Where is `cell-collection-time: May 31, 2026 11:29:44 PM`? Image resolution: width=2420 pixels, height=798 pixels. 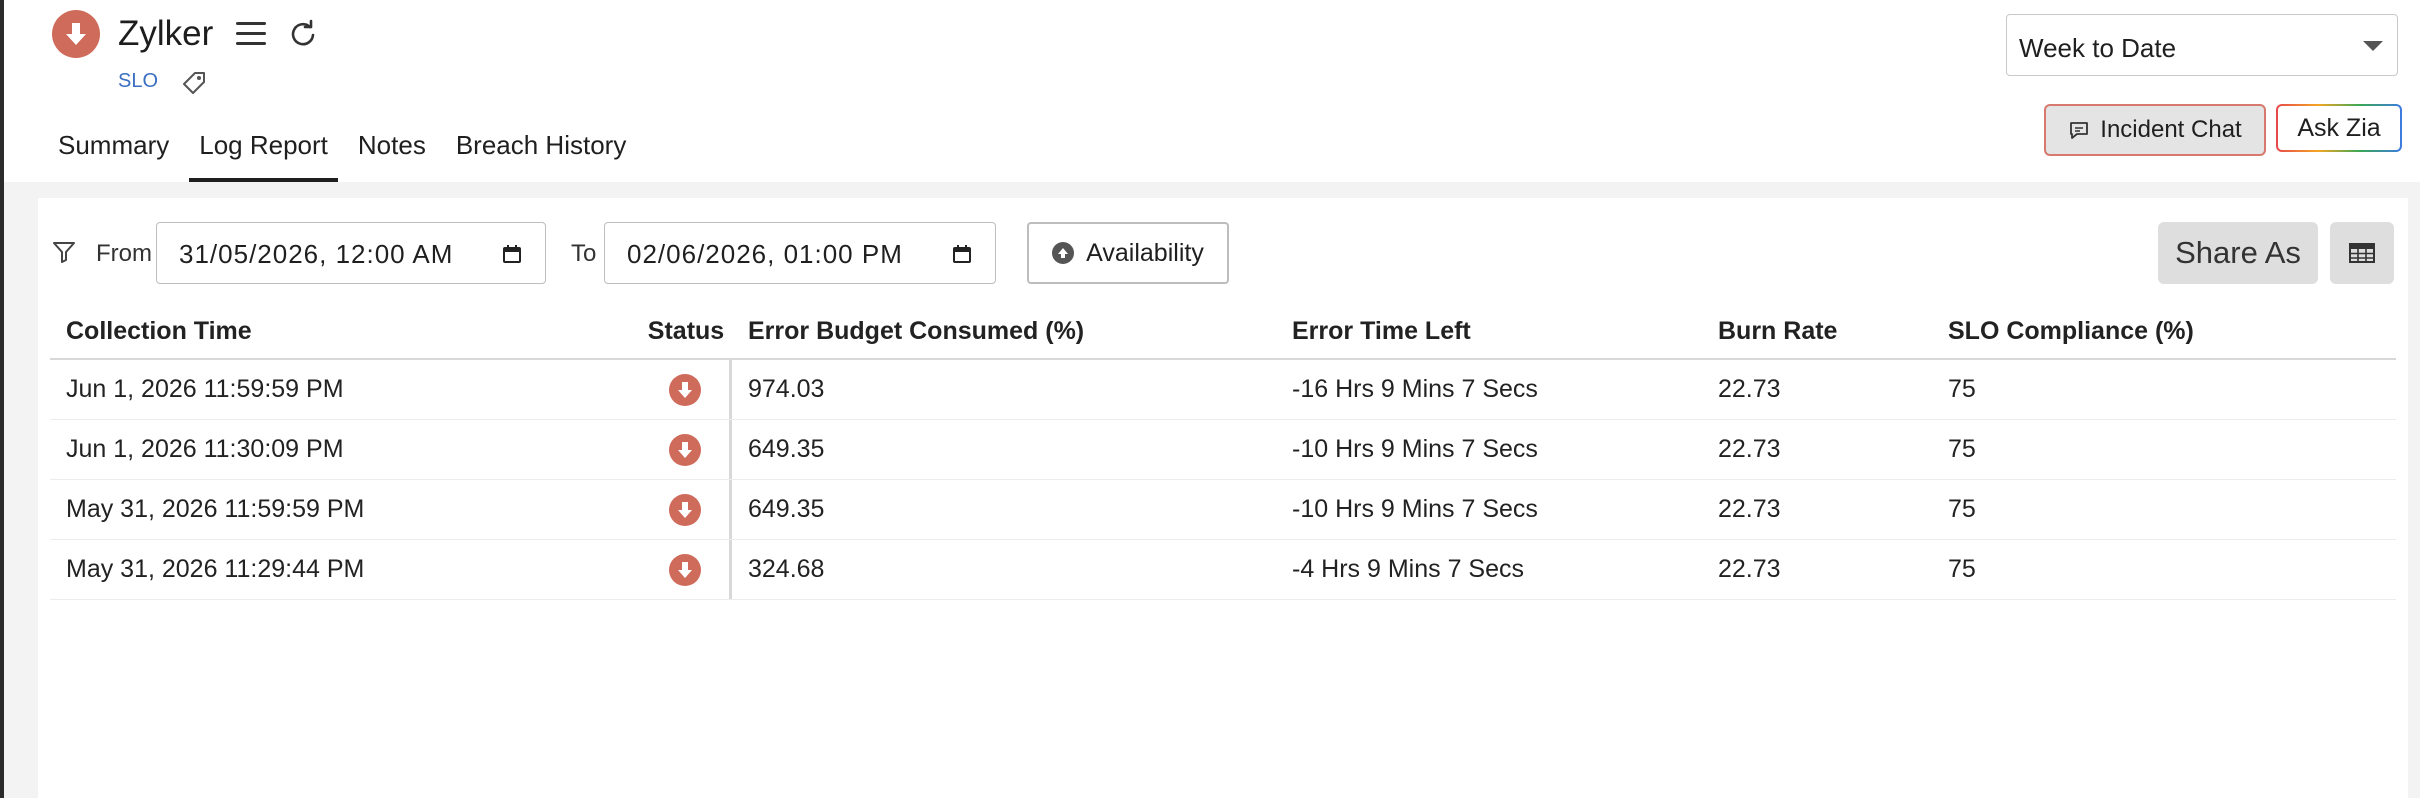 cell-collection-time: May 31, 2026 11:29:44 PM is located at coordinates (215, 569).